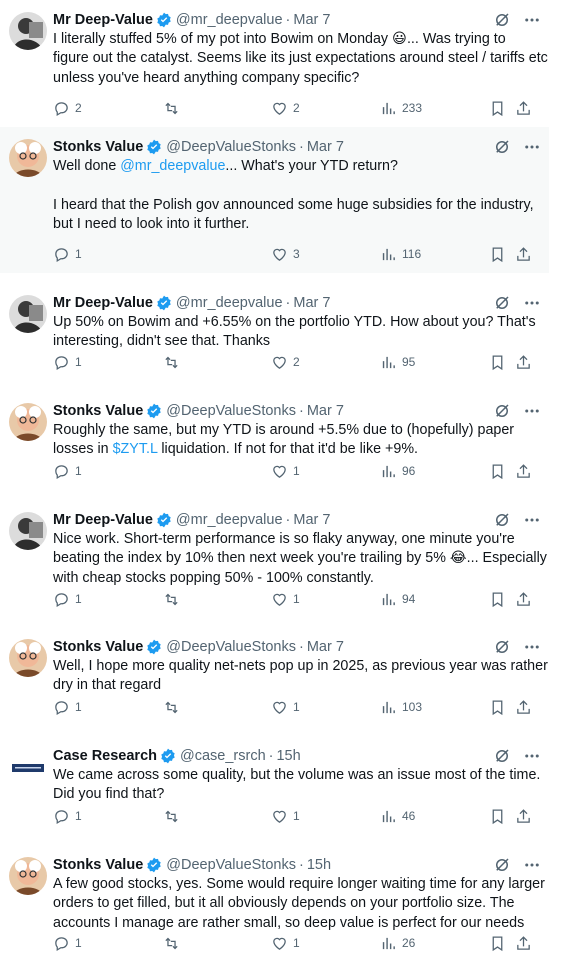 This screenshot has width=561, height=962. What do you see at coordinates (400, 254) in the screenshot?
I see `views-button: 116` at bounding box center [400, 254].